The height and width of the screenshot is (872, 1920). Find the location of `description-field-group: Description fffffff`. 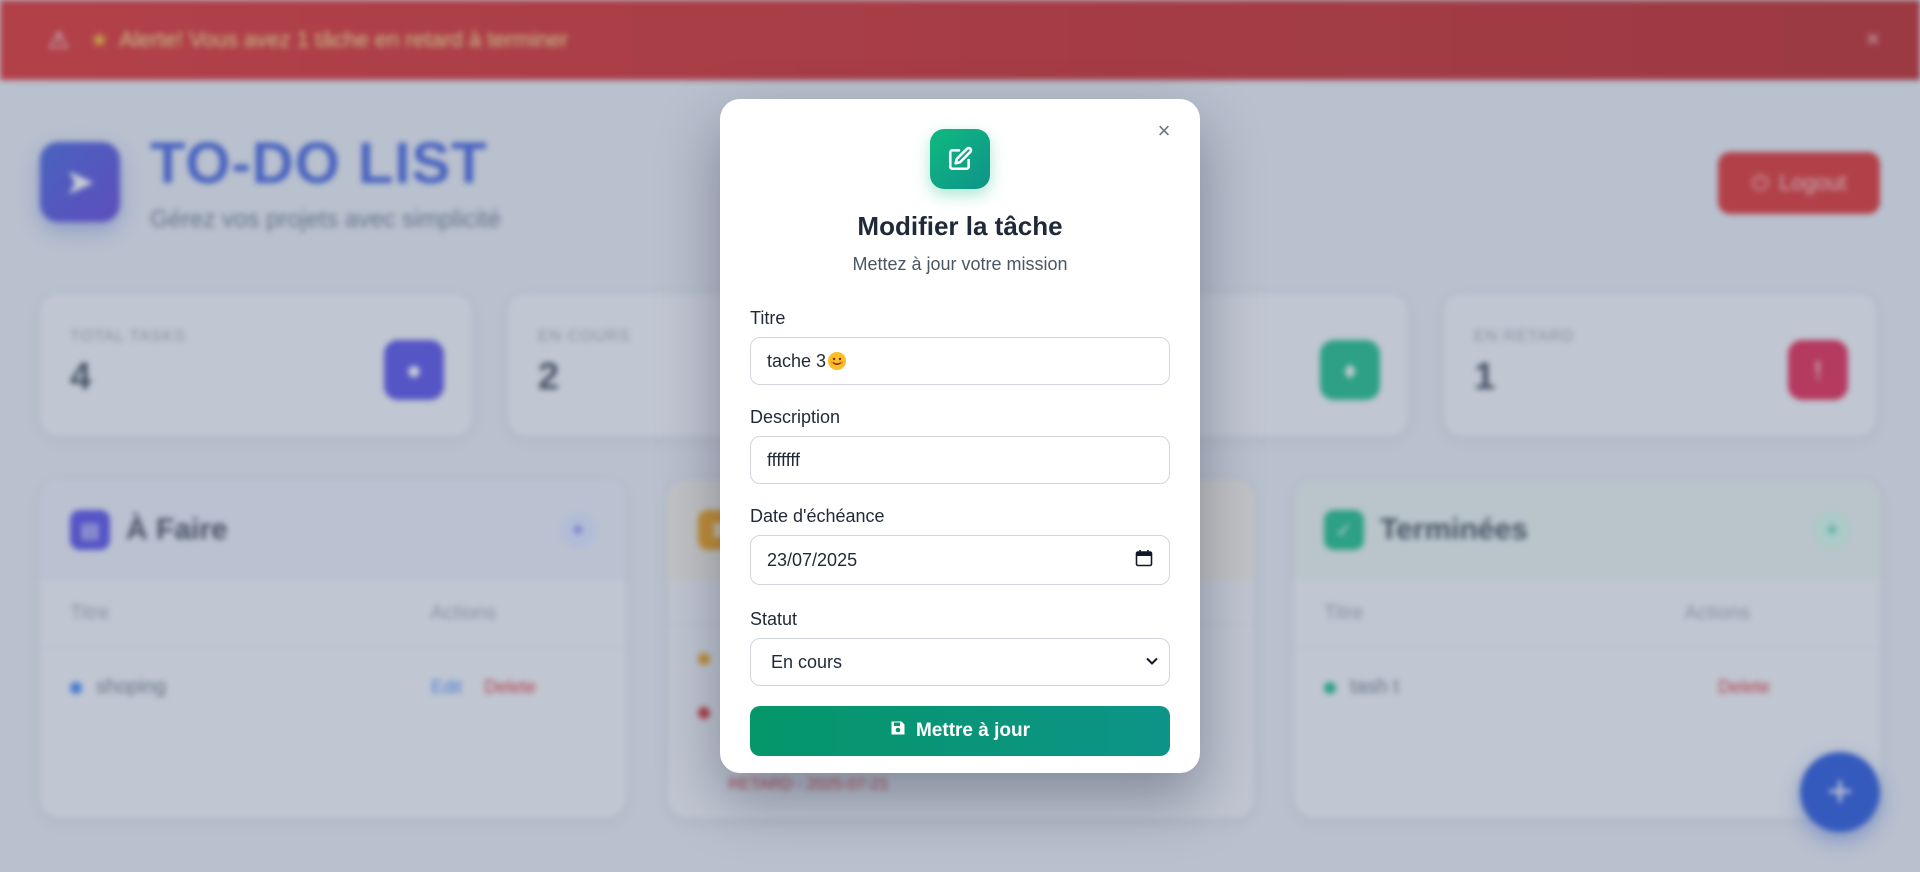

description-field-group: Description fffffff is located at coordinates (960, 445).